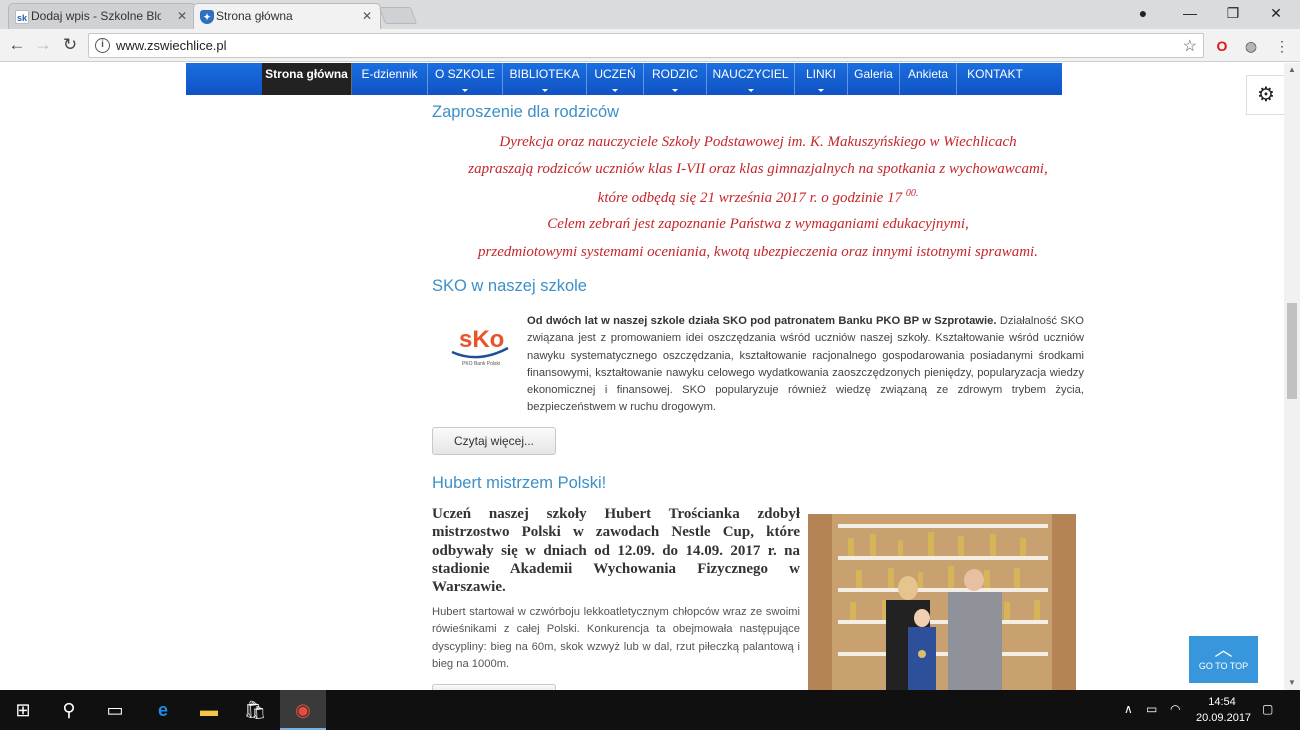 Image resolution: width=1300 pixels, height=730 pixels. Describe the element at coordinates (1222, 702) in the screenshot. I see `clock-time: 14:54` at that location.